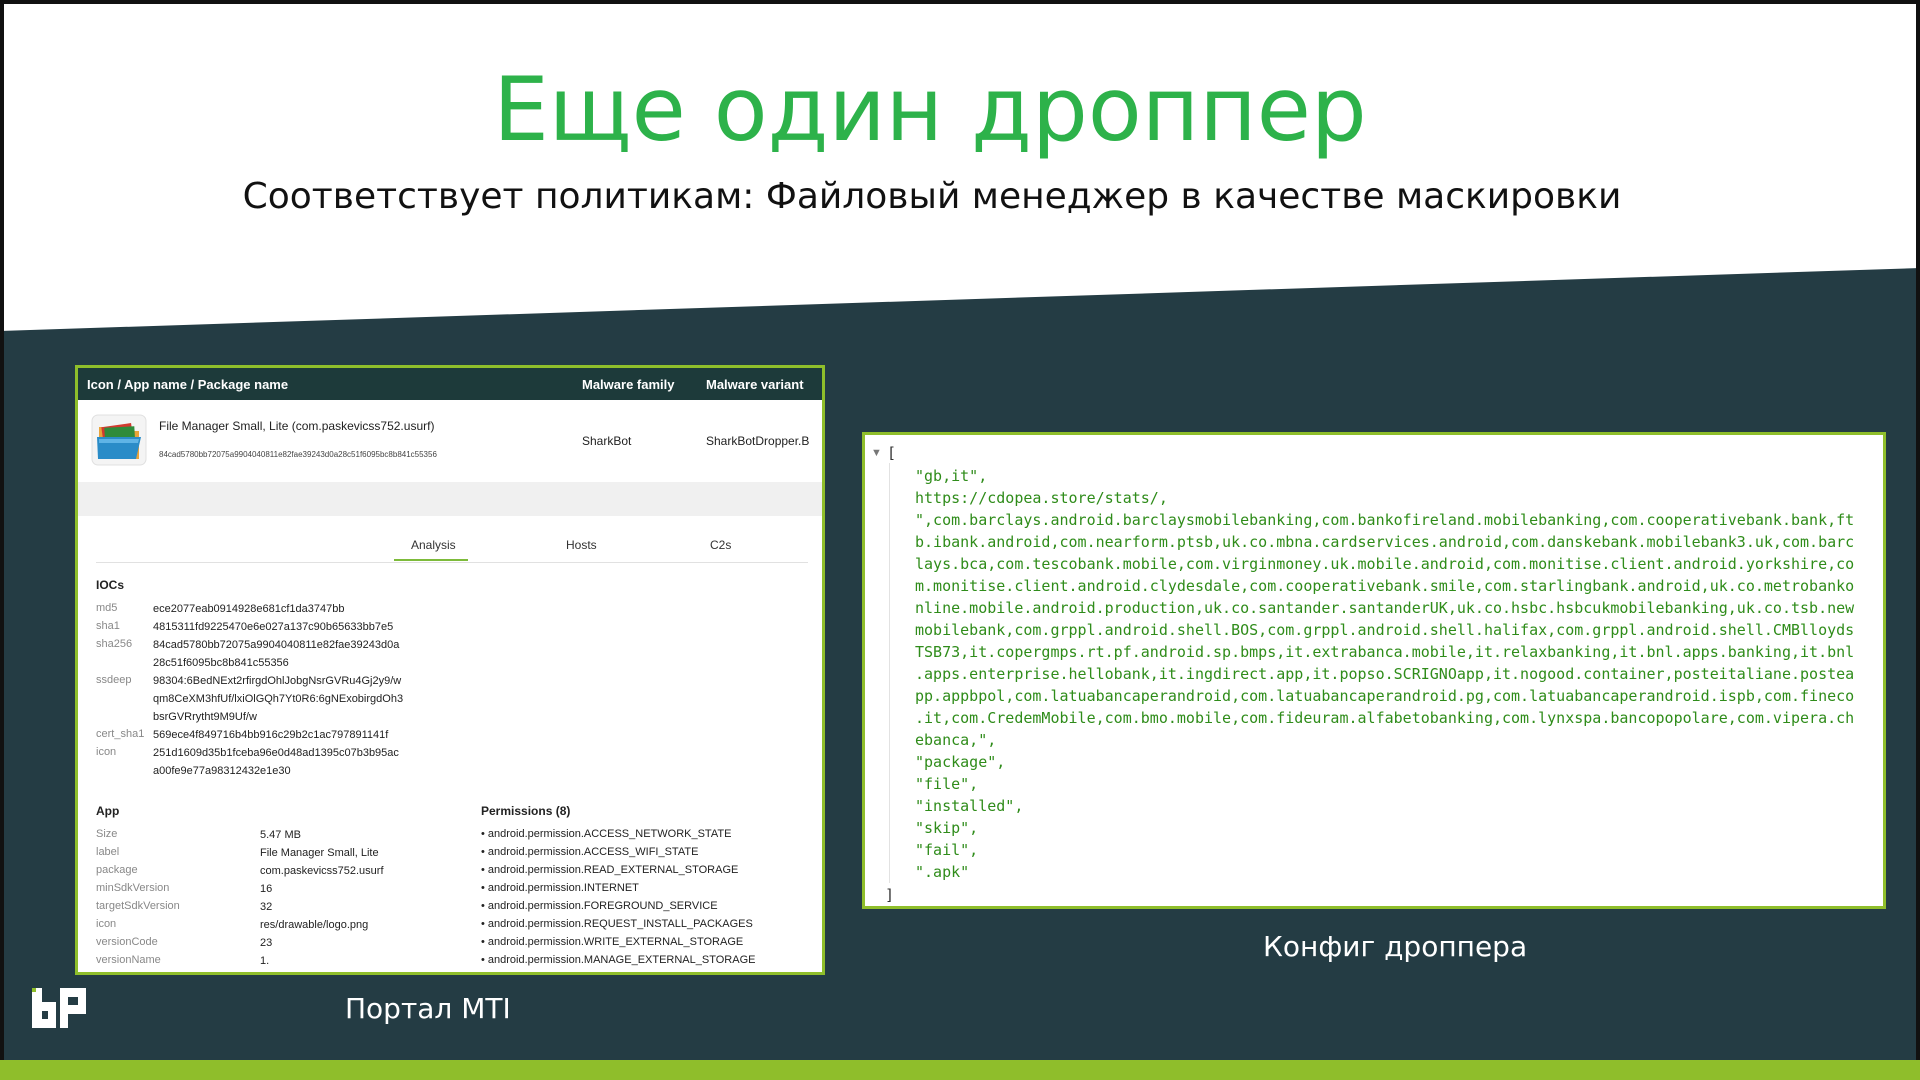 This screenshot has height=1080, width=1920. Describe the element at coordinates (106, 752) in the screenshot. I see `ioc-key: icon` at that location.